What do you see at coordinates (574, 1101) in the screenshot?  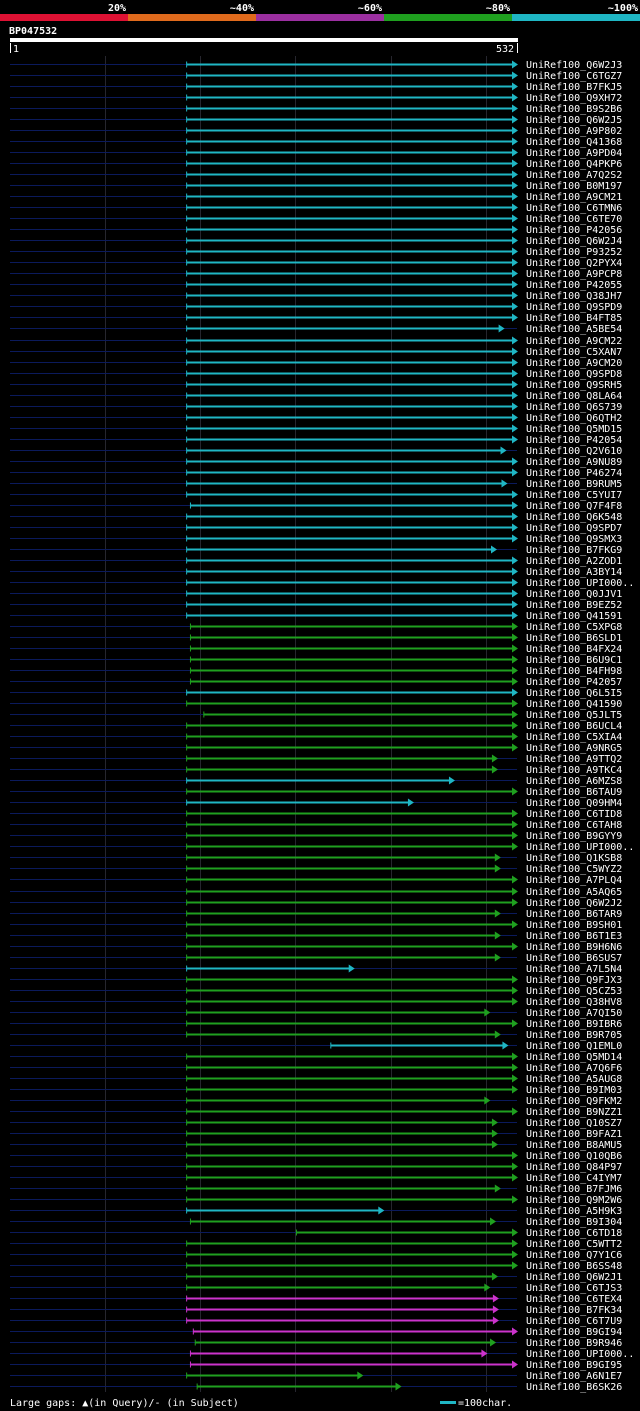 I see `hit-label: UniRef100_Q9FKM2` at bounding box center [574, 1101].